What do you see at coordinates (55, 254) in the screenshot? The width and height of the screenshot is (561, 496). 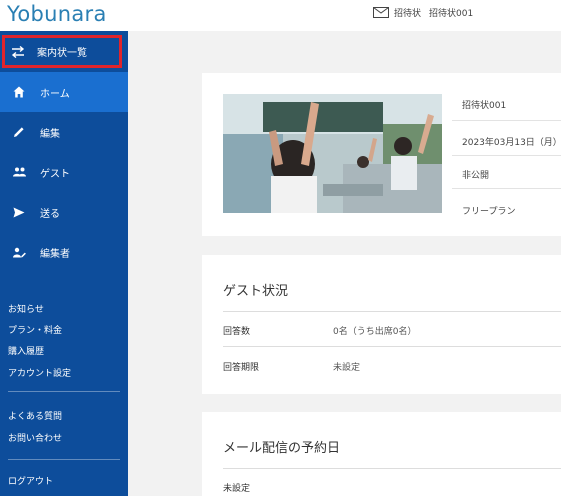 I see `sidebar-item-label: 編集者` at bounding box center [55, 254].